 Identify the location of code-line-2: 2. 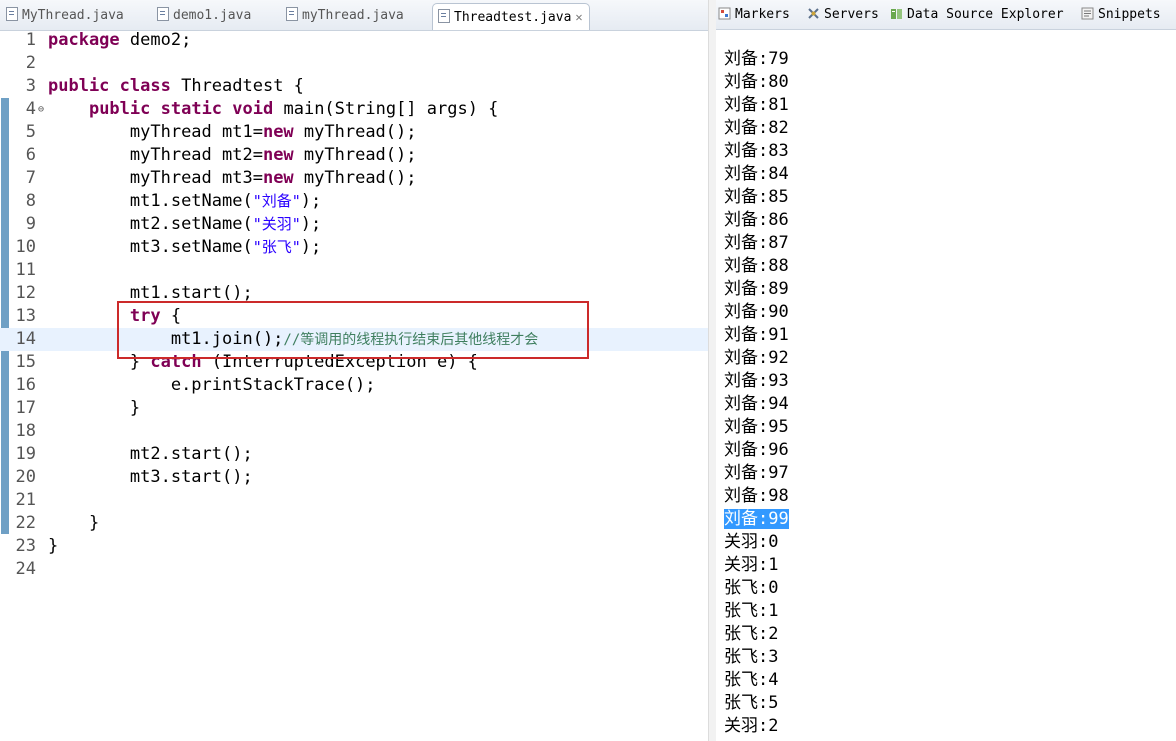
(354, 63).